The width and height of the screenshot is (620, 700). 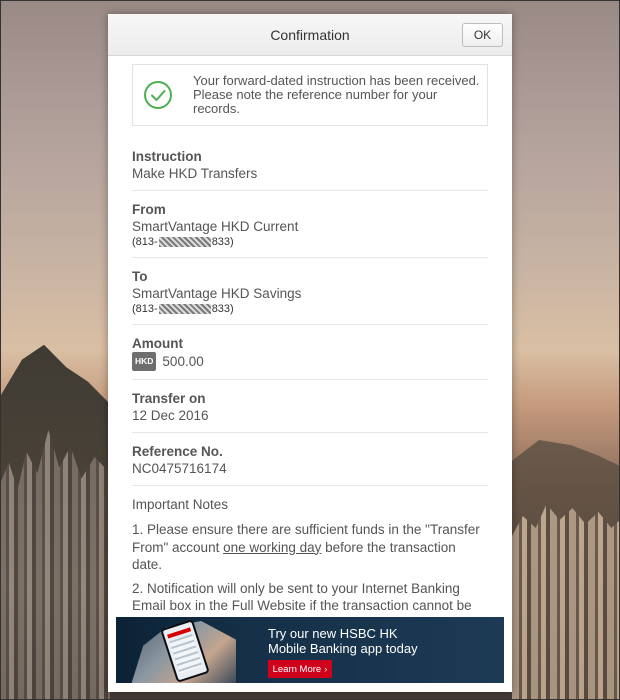 What do you see at coordinates (179, 468) in the screenshot?
I see `reference-value: NC0475716174` at bounding box center [179, 468].